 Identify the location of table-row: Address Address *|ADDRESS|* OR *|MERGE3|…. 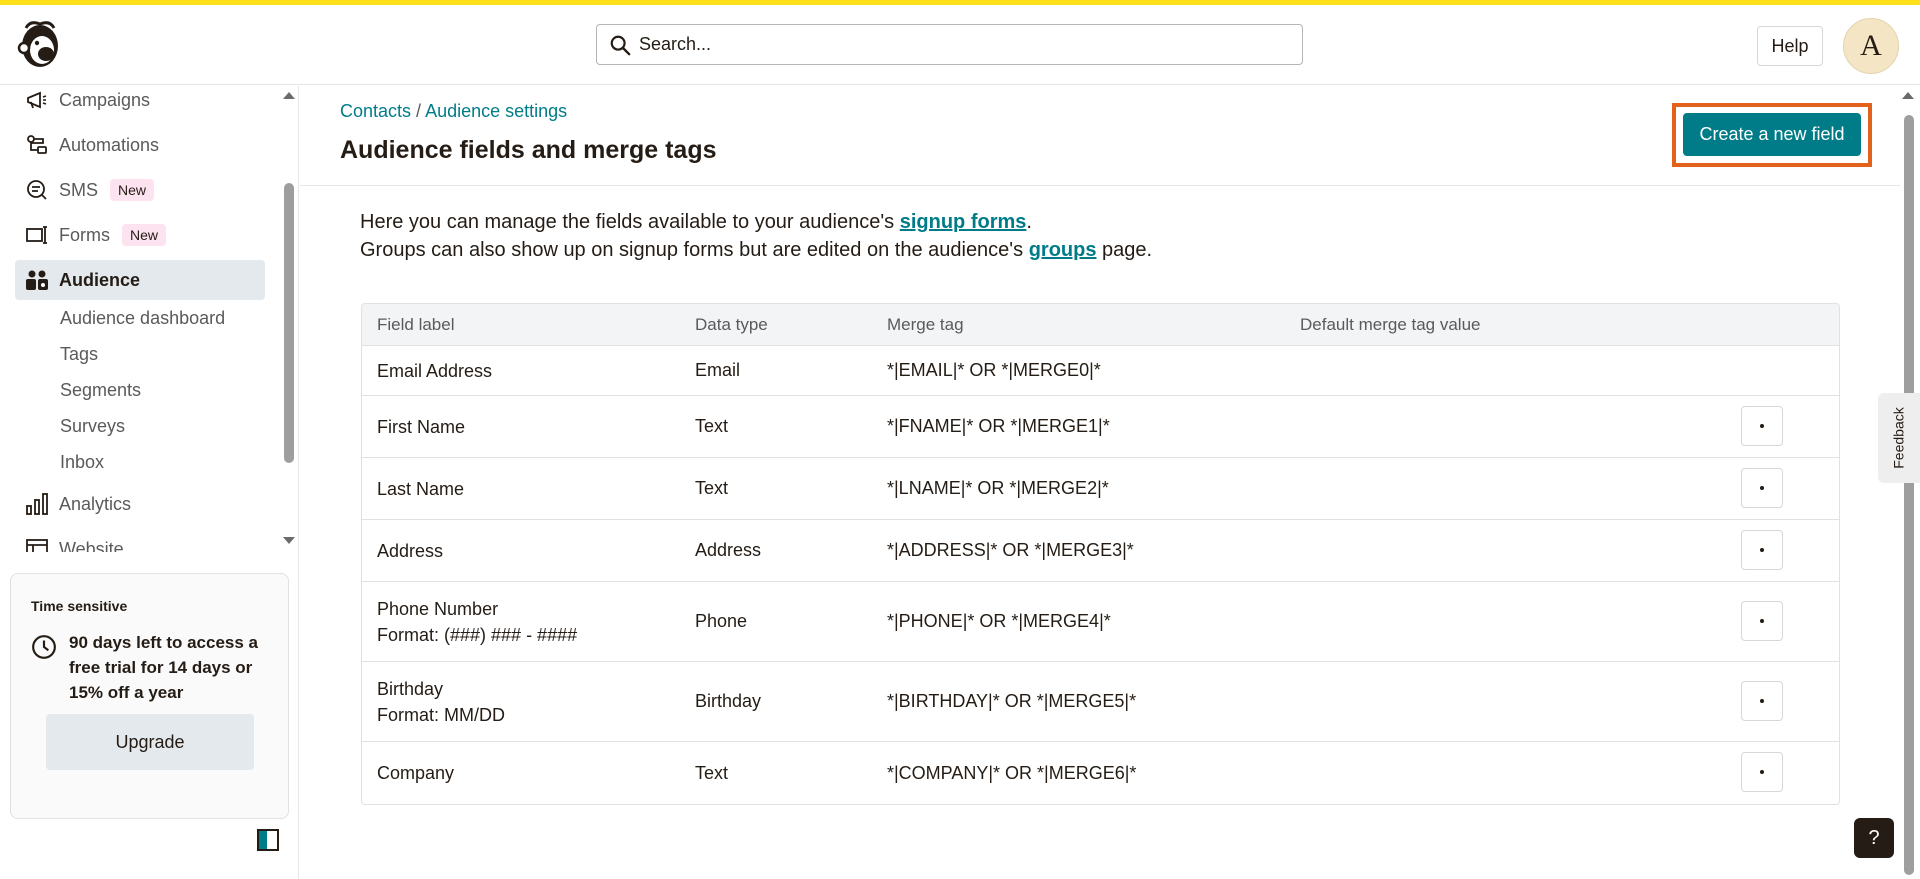
(1100, 551).